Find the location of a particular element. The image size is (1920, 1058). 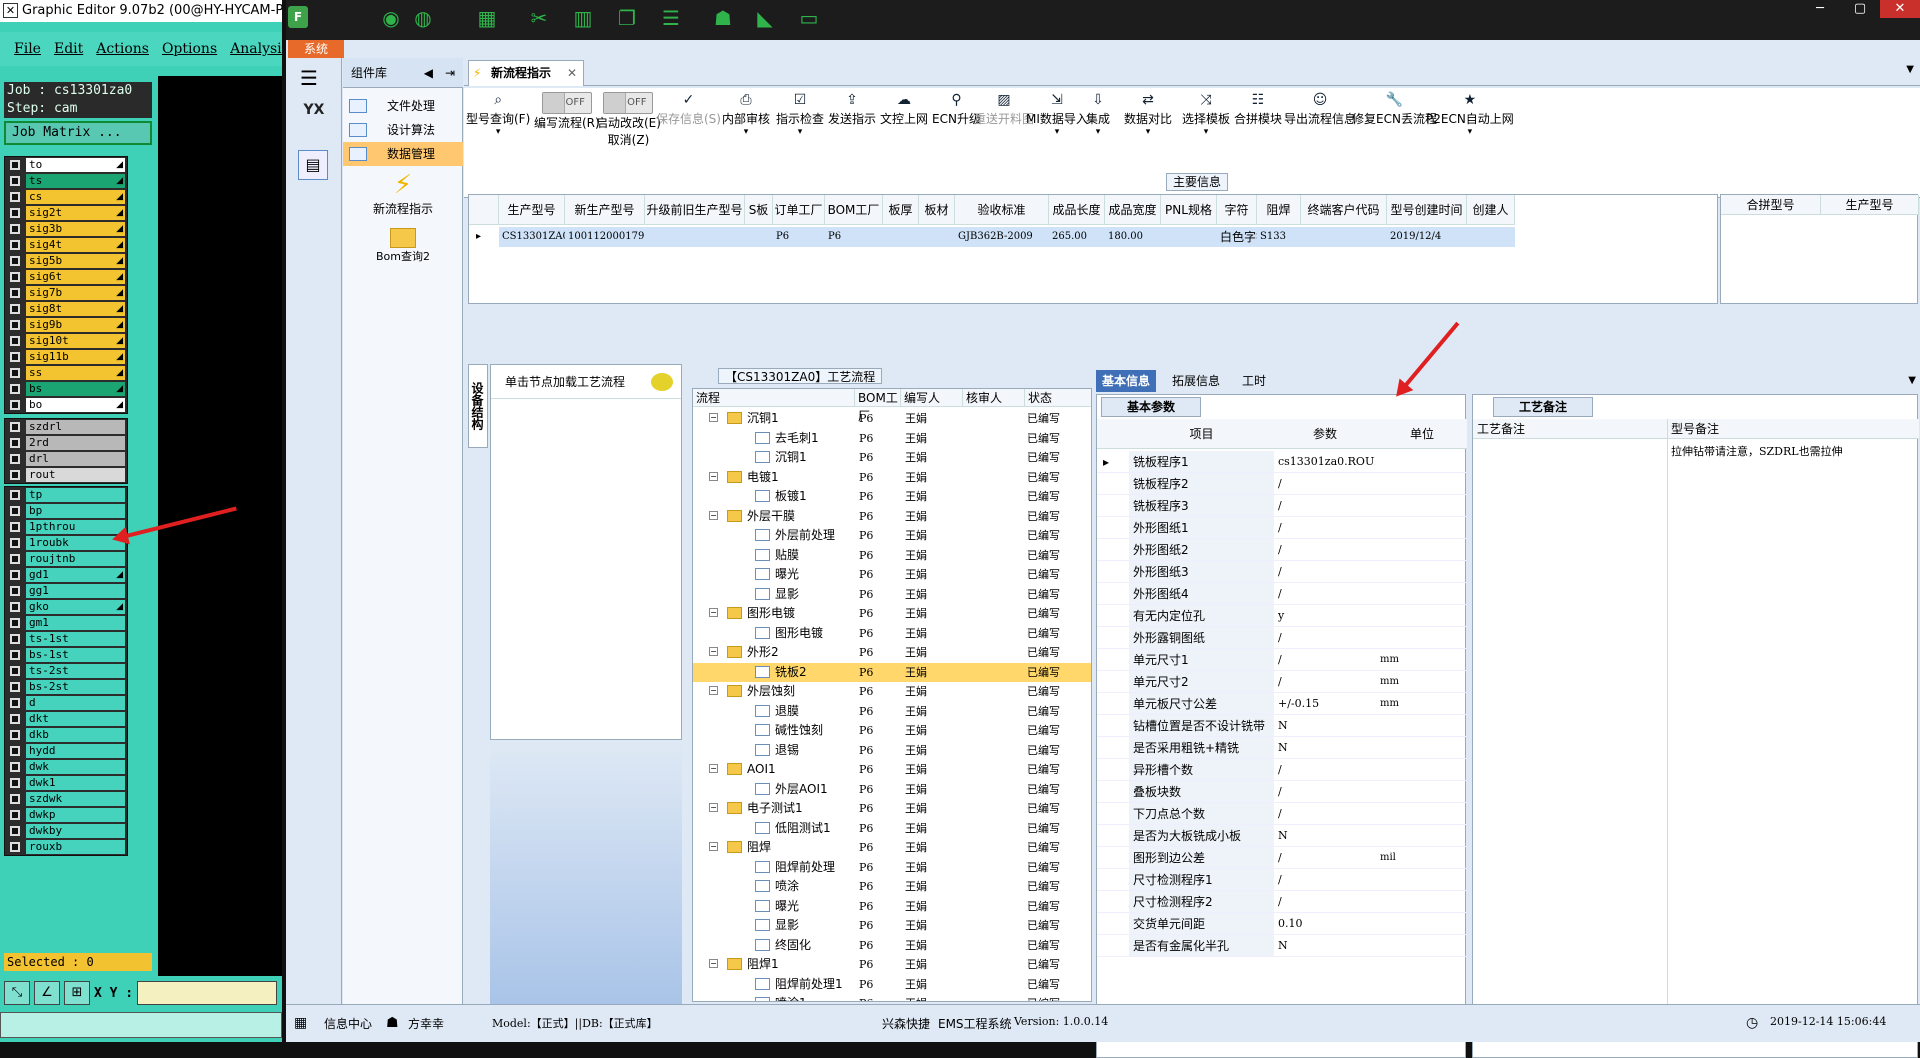

tree-row: 阻焊前处理 P6 王娟 已编写 is located at coordinates (892, 867).